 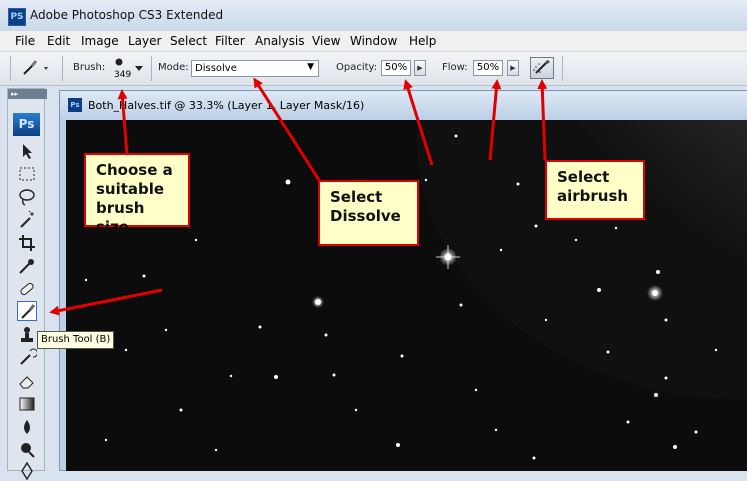 What do you see at coordinates (357, 67) in the screenshot?
I see `opacity-label: Opacity:` at bounding box center [357, 67].